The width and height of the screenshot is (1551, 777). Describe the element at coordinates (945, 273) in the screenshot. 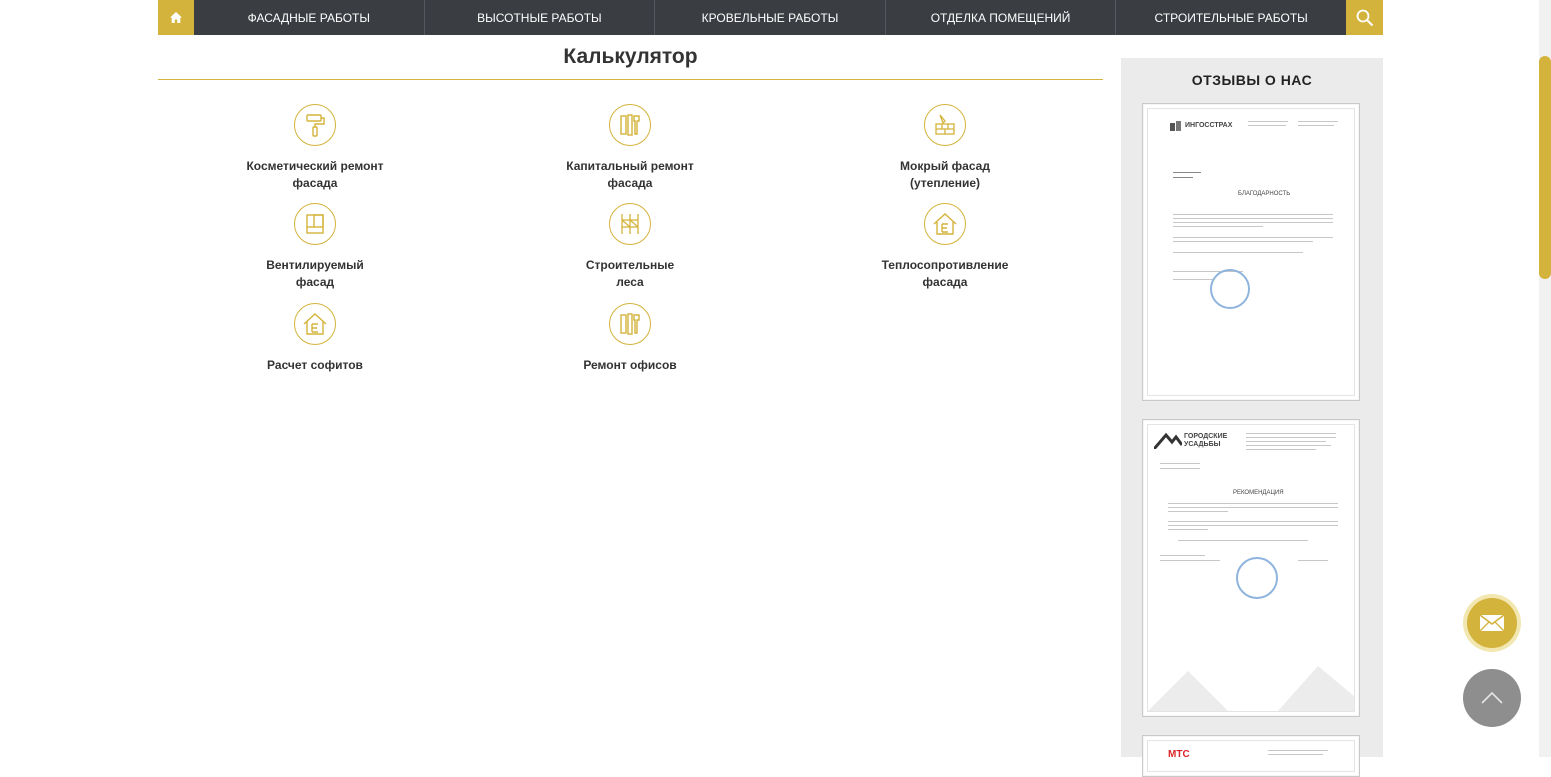

I see `calc-item-label: Теплосопротивление фасада` at that location.